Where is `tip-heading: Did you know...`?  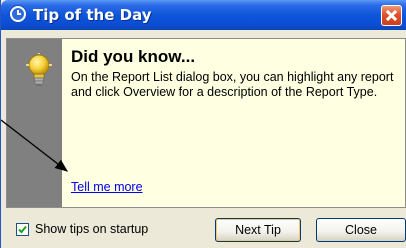 tip-heading: Did you know... is located at coordinates (133, 56).